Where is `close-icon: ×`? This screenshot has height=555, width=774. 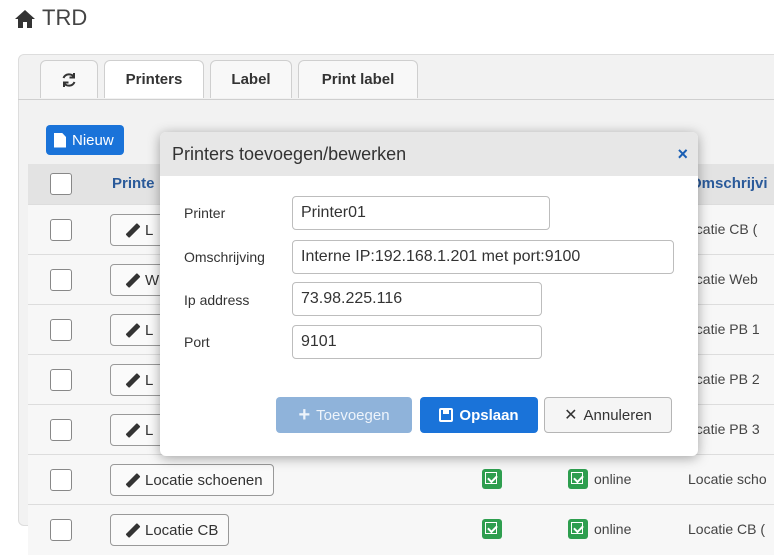
close-icon: × is located at coordinates (682, 154).